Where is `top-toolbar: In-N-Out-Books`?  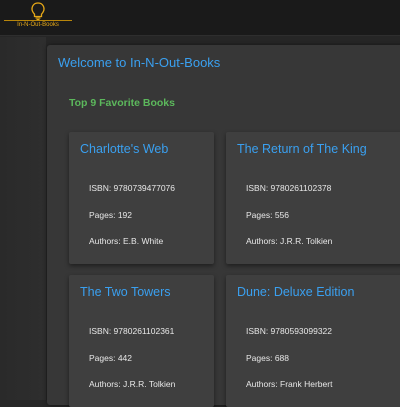 top-toolbar: In-N-Out-Books is located at coordinates (200, 18).